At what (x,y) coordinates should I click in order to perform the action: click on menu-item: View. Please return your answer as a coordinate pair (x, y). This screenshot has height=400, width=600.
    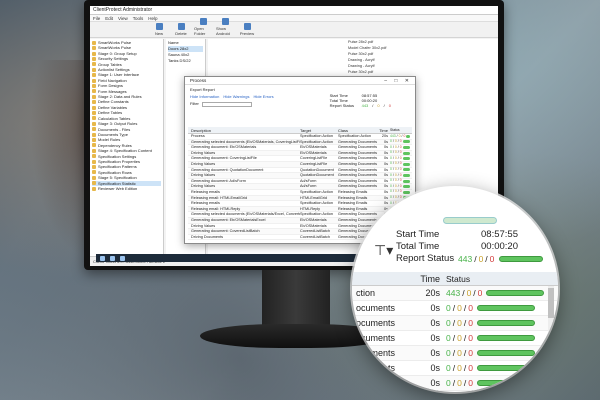
    Looking at the image, I should click on (123, 18).